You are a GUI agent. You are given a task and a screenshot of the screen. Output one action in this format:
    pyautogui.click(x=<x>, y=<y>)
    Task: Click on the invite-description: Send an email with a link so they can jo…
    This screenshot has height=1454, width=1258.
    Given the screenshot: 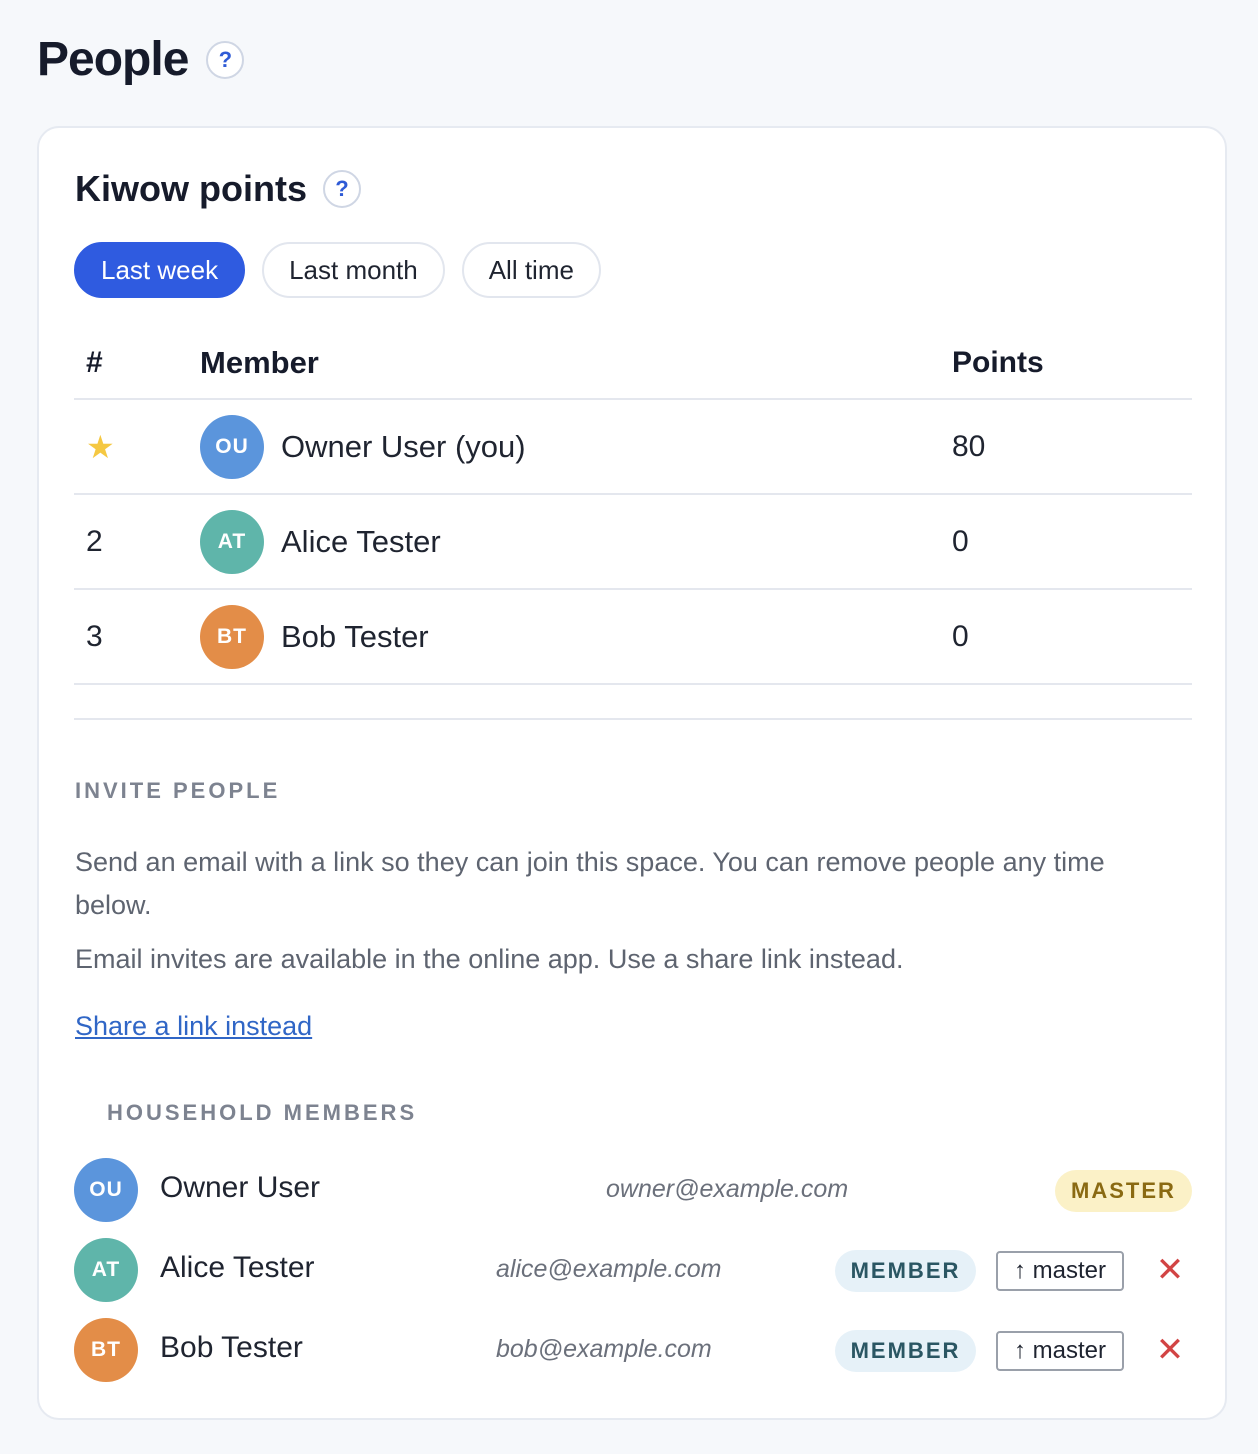 What is the action you would take?
    pyautogui.click(x=590, y=883)
    